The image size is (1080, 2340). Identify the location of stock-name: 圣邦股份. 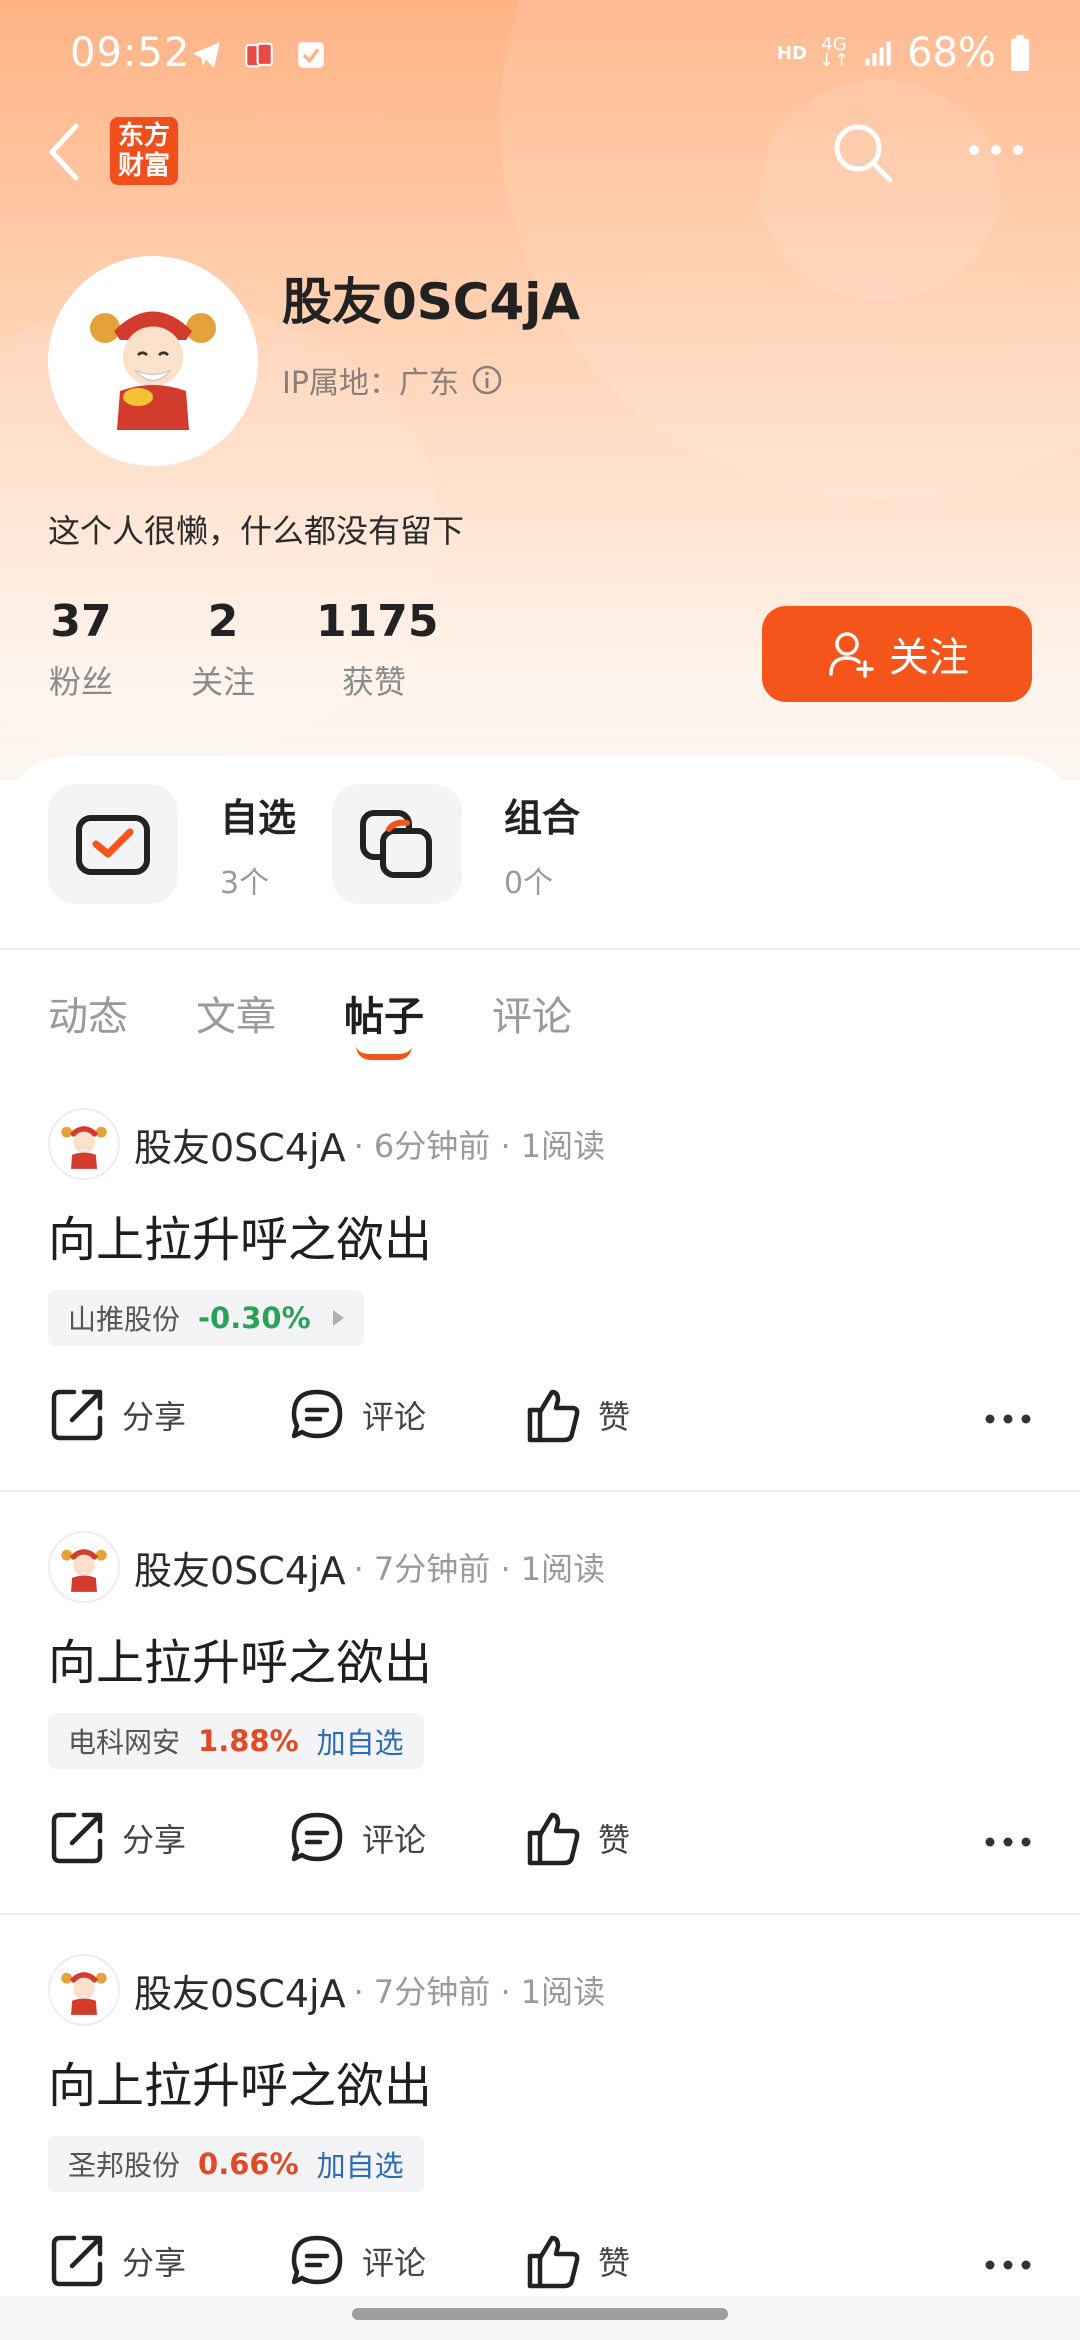
(124, 2165).